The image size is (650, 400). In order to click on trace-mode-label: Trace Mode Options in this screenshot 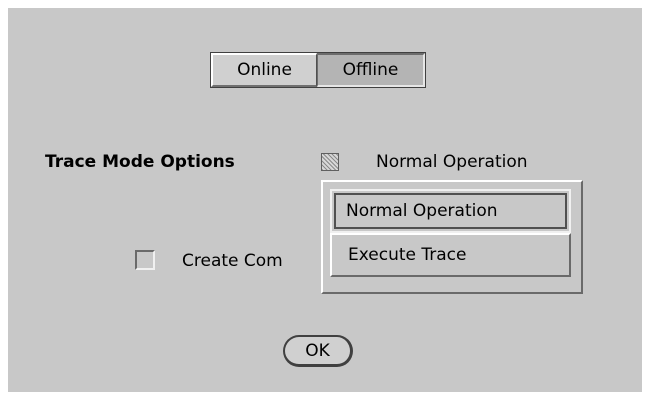, I will do `click(140, 162)`.